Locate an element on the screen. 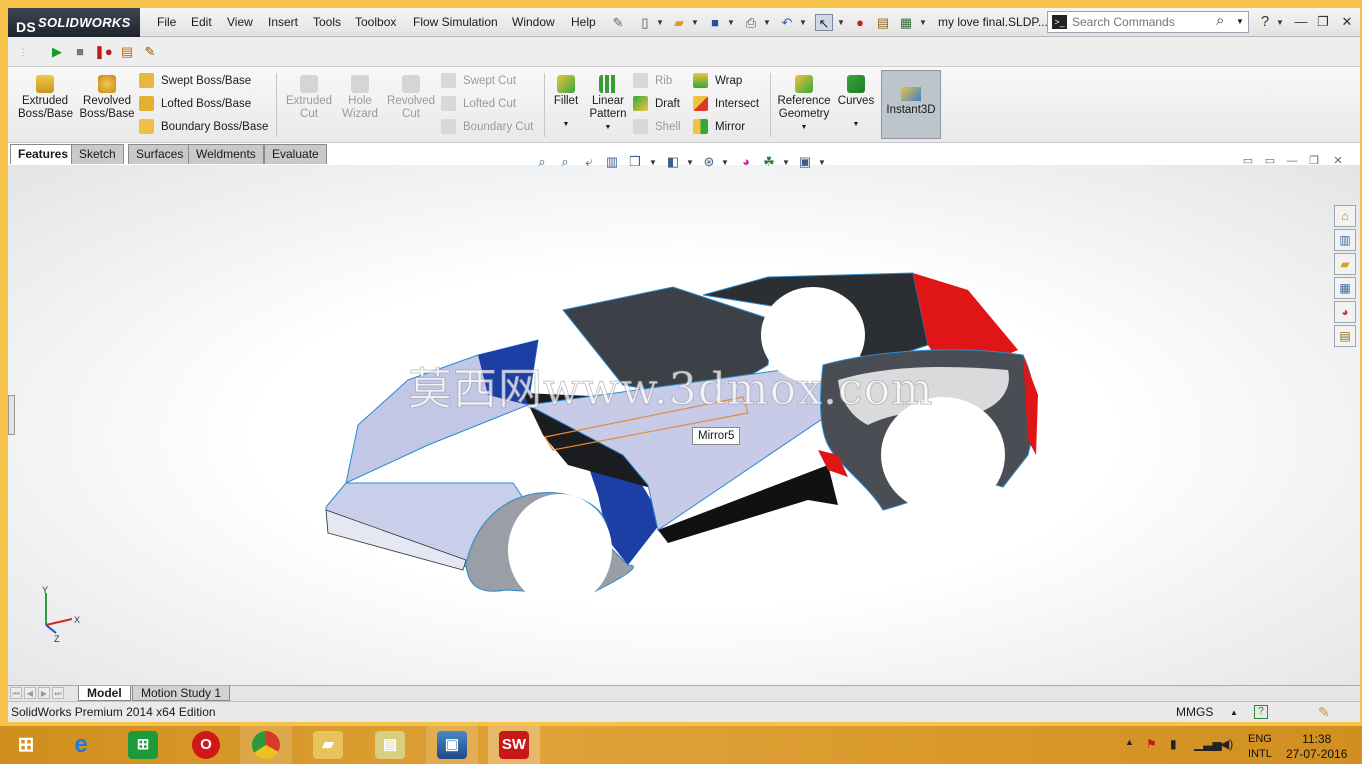  tab-motion-study-1: Motion Study 1 is located at coordinates (181, 693).